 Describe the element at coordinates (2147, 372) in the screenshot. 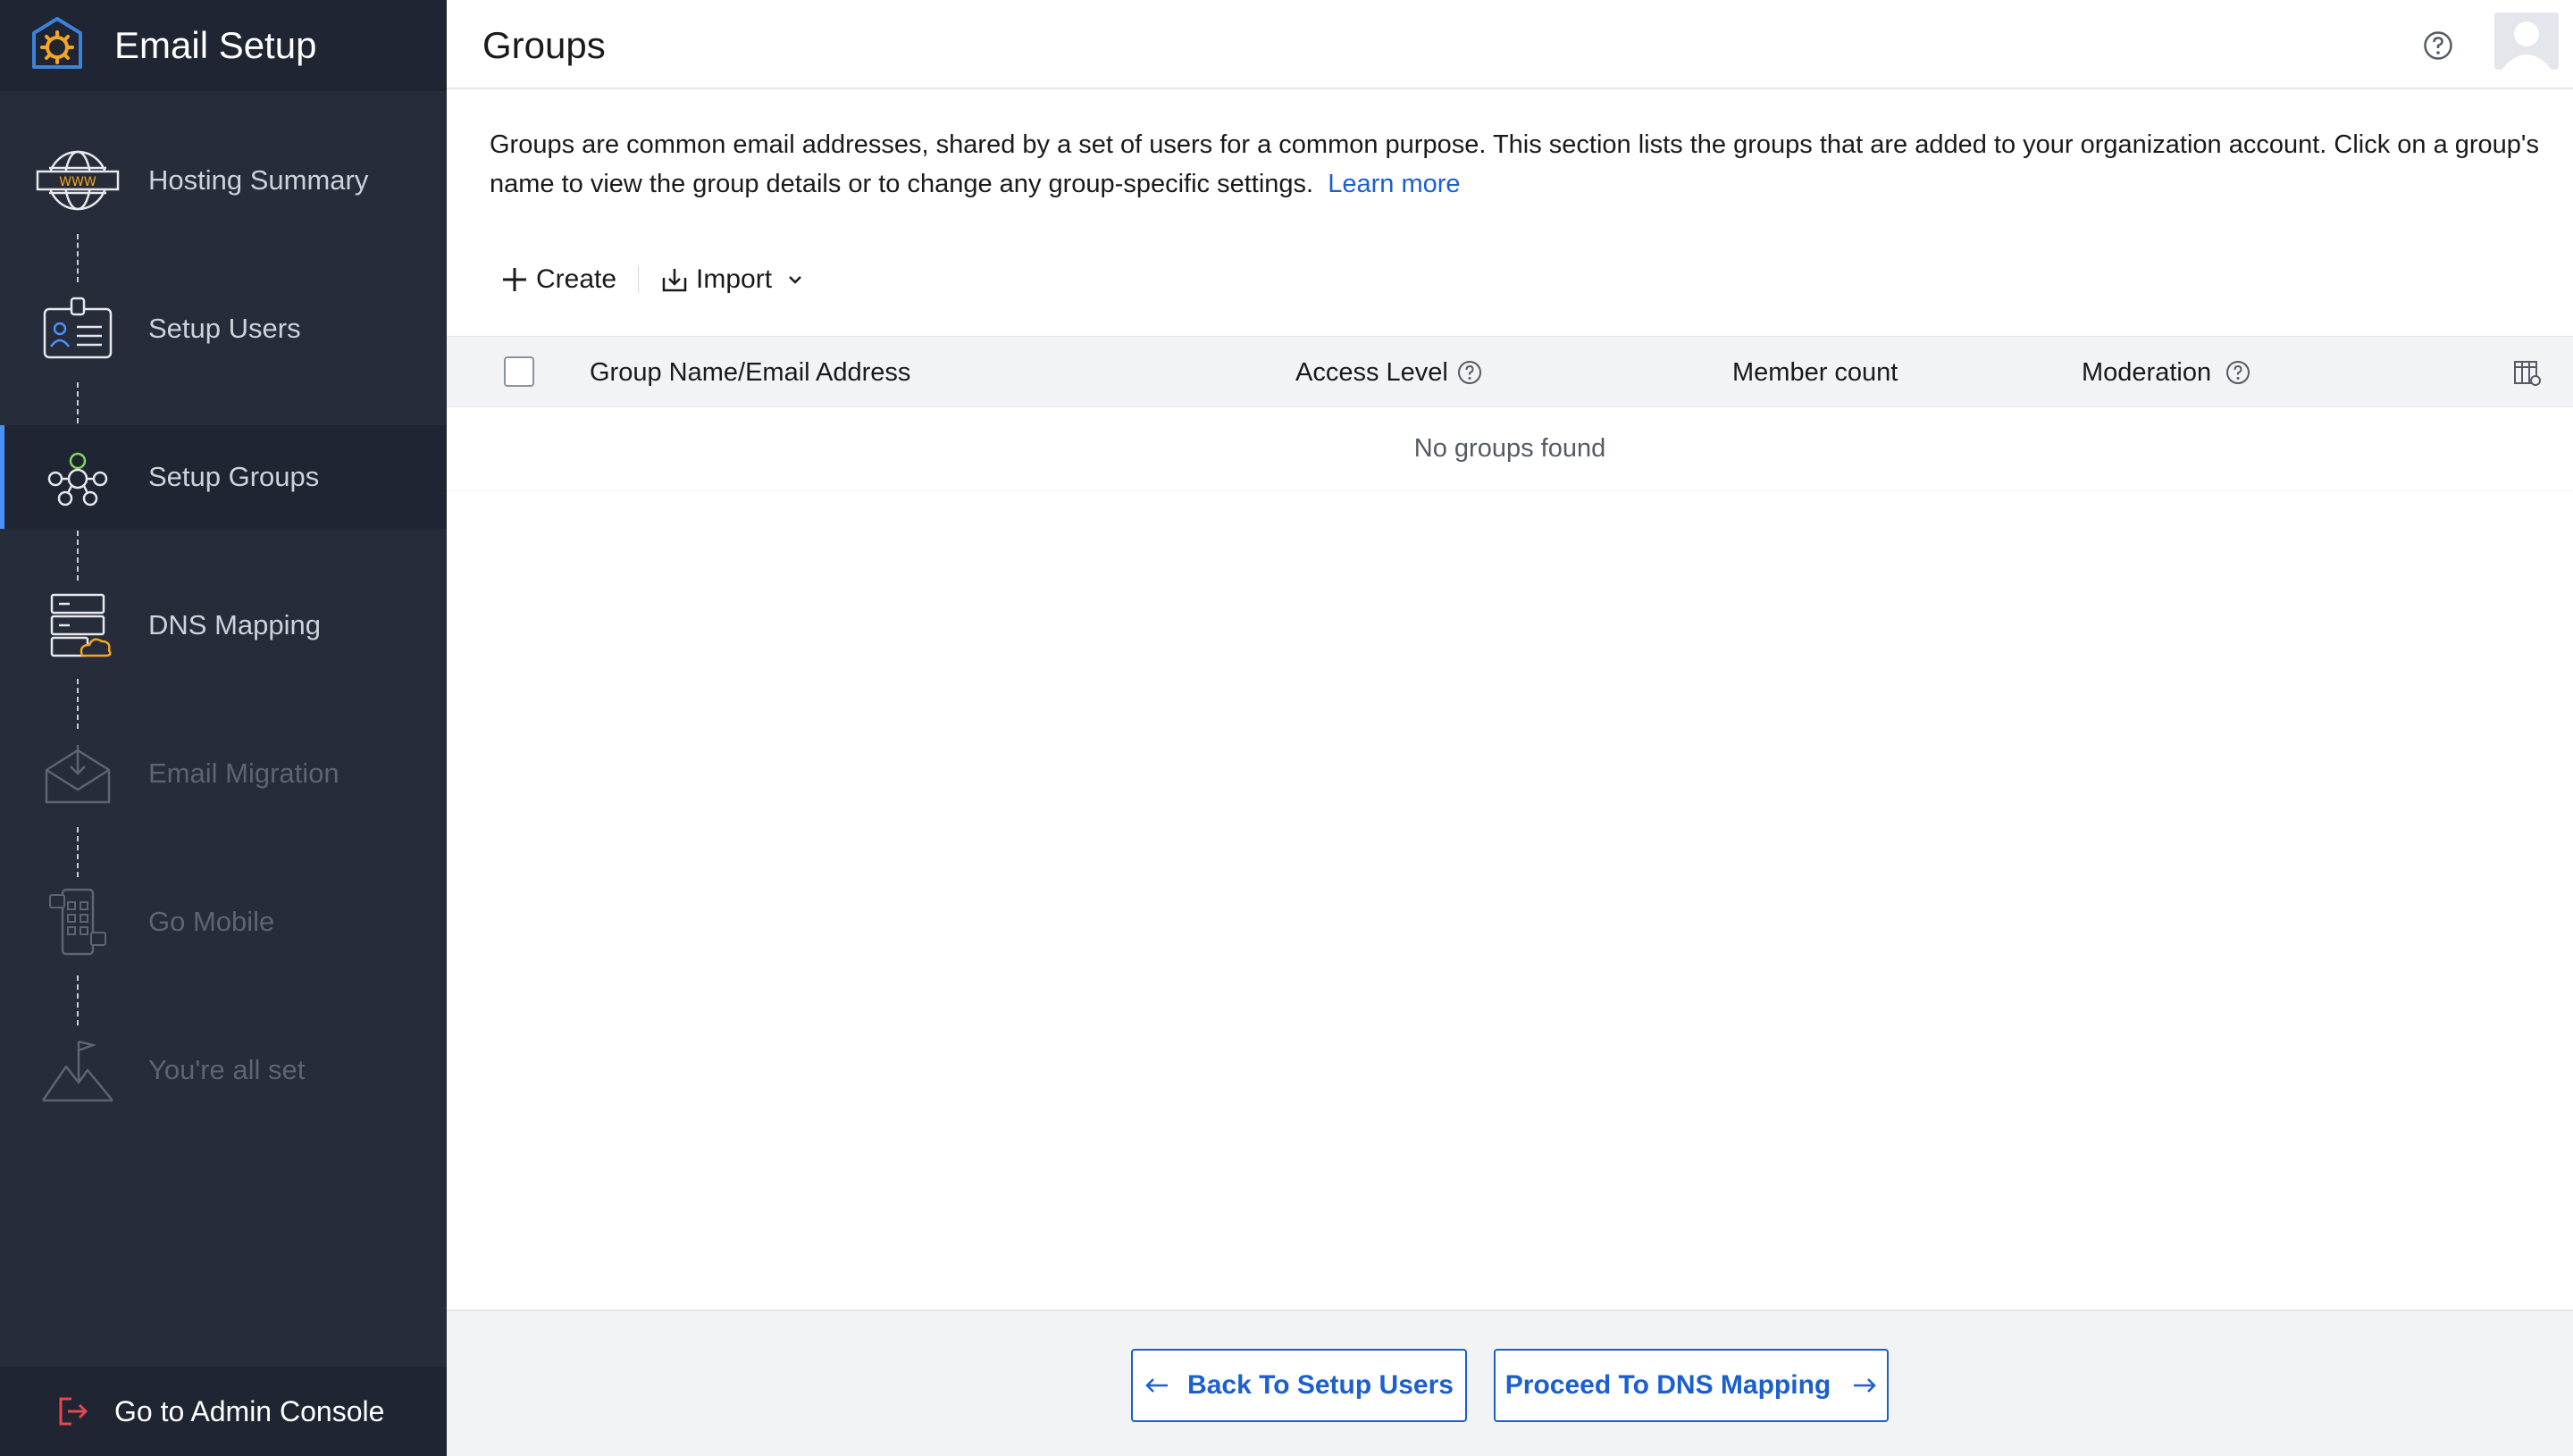

I see `column-label: Moderation` at that location.